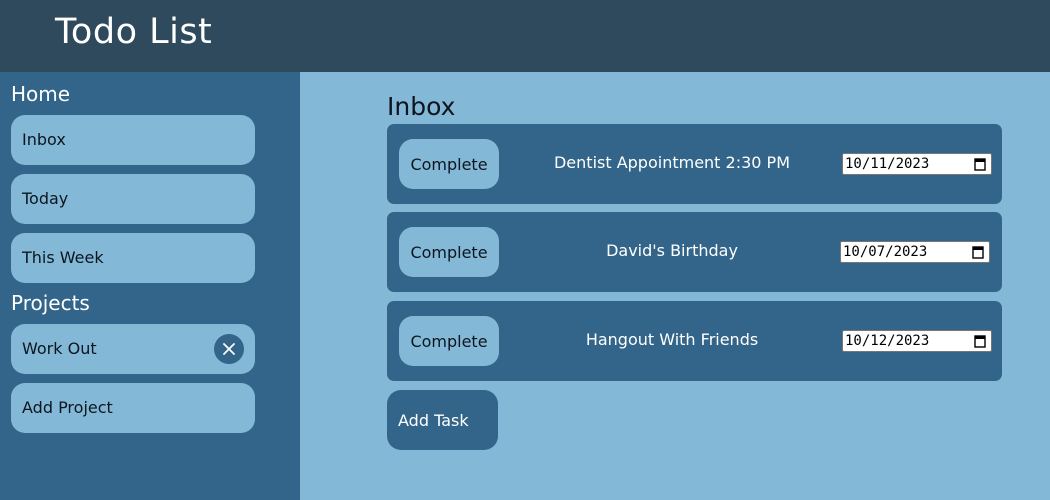 The height and width of the screenshot is (500, 1050). What do you see at coordinates (672, 250) in the screenshot?
I see `task-name: David's Birthday` at bounding box center [672, 250].